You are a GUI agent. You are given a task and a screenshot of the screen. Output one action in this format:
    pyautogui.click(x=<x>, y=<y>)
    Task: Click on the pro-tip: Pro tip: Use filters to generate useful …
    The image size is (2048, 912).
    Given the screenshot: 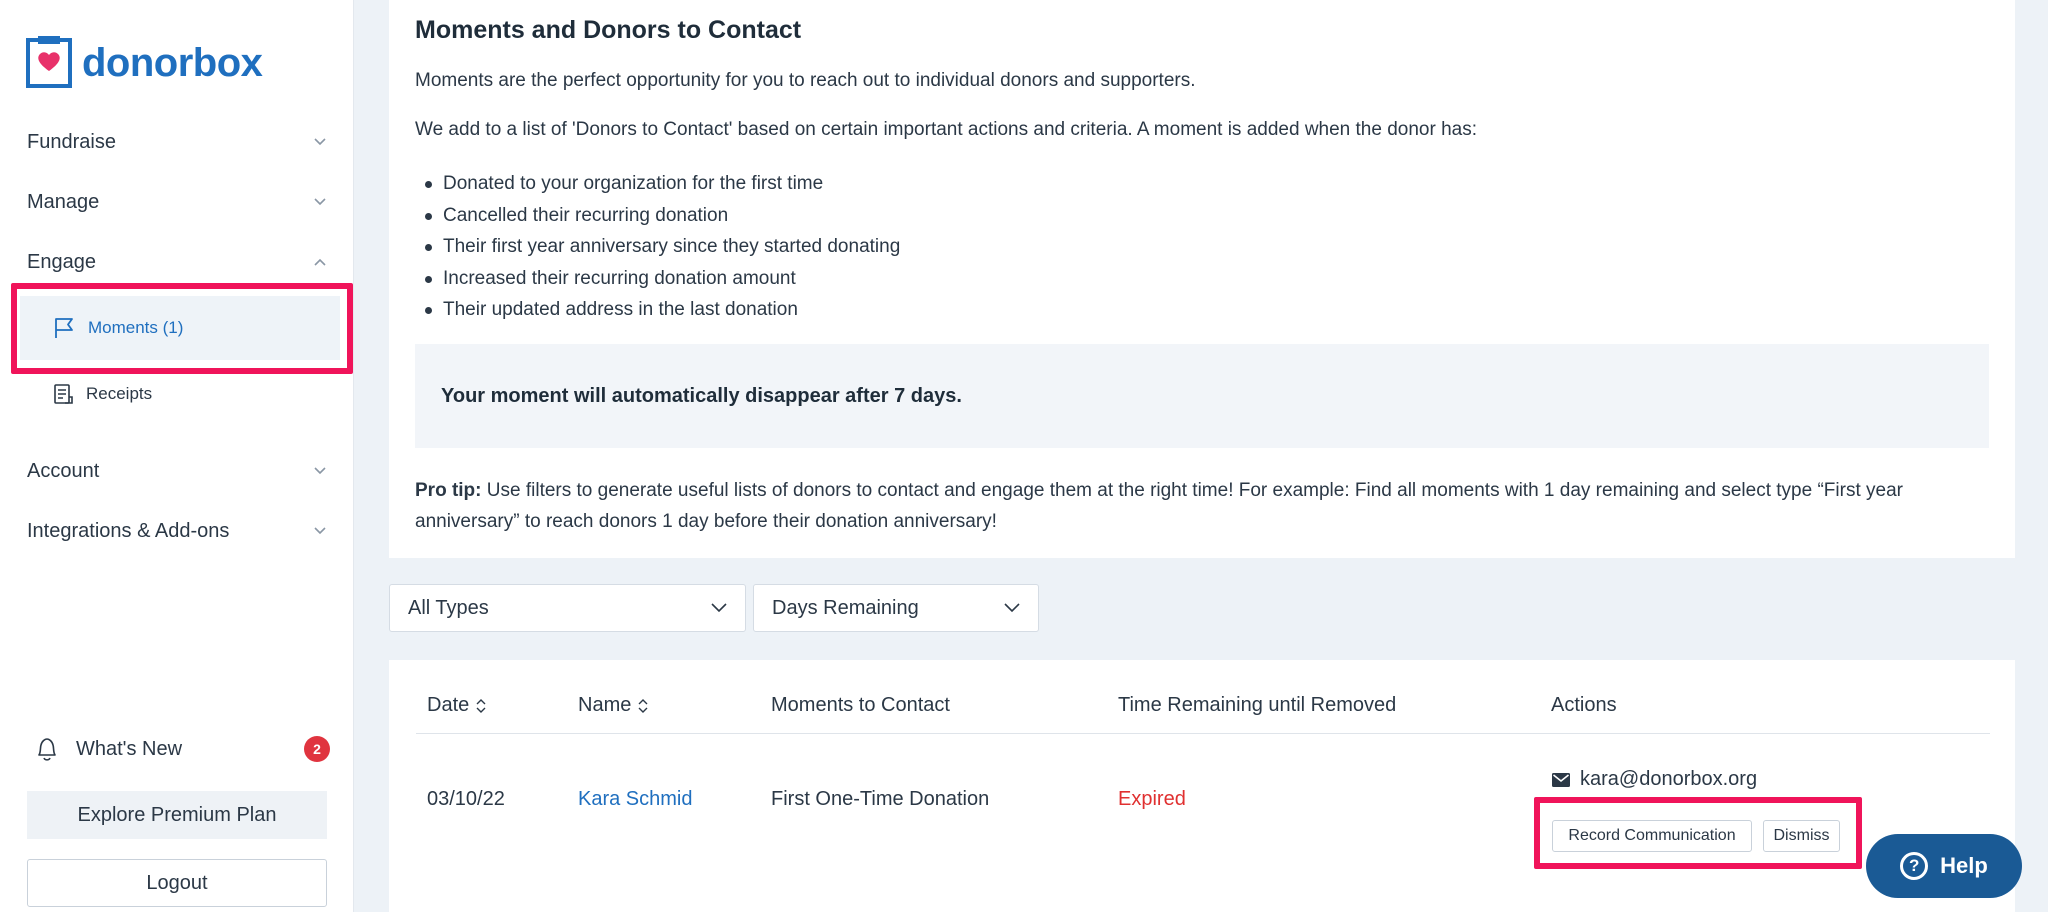 What is the action you would take?
    pyautogui.click(x=1202, y=506)
    